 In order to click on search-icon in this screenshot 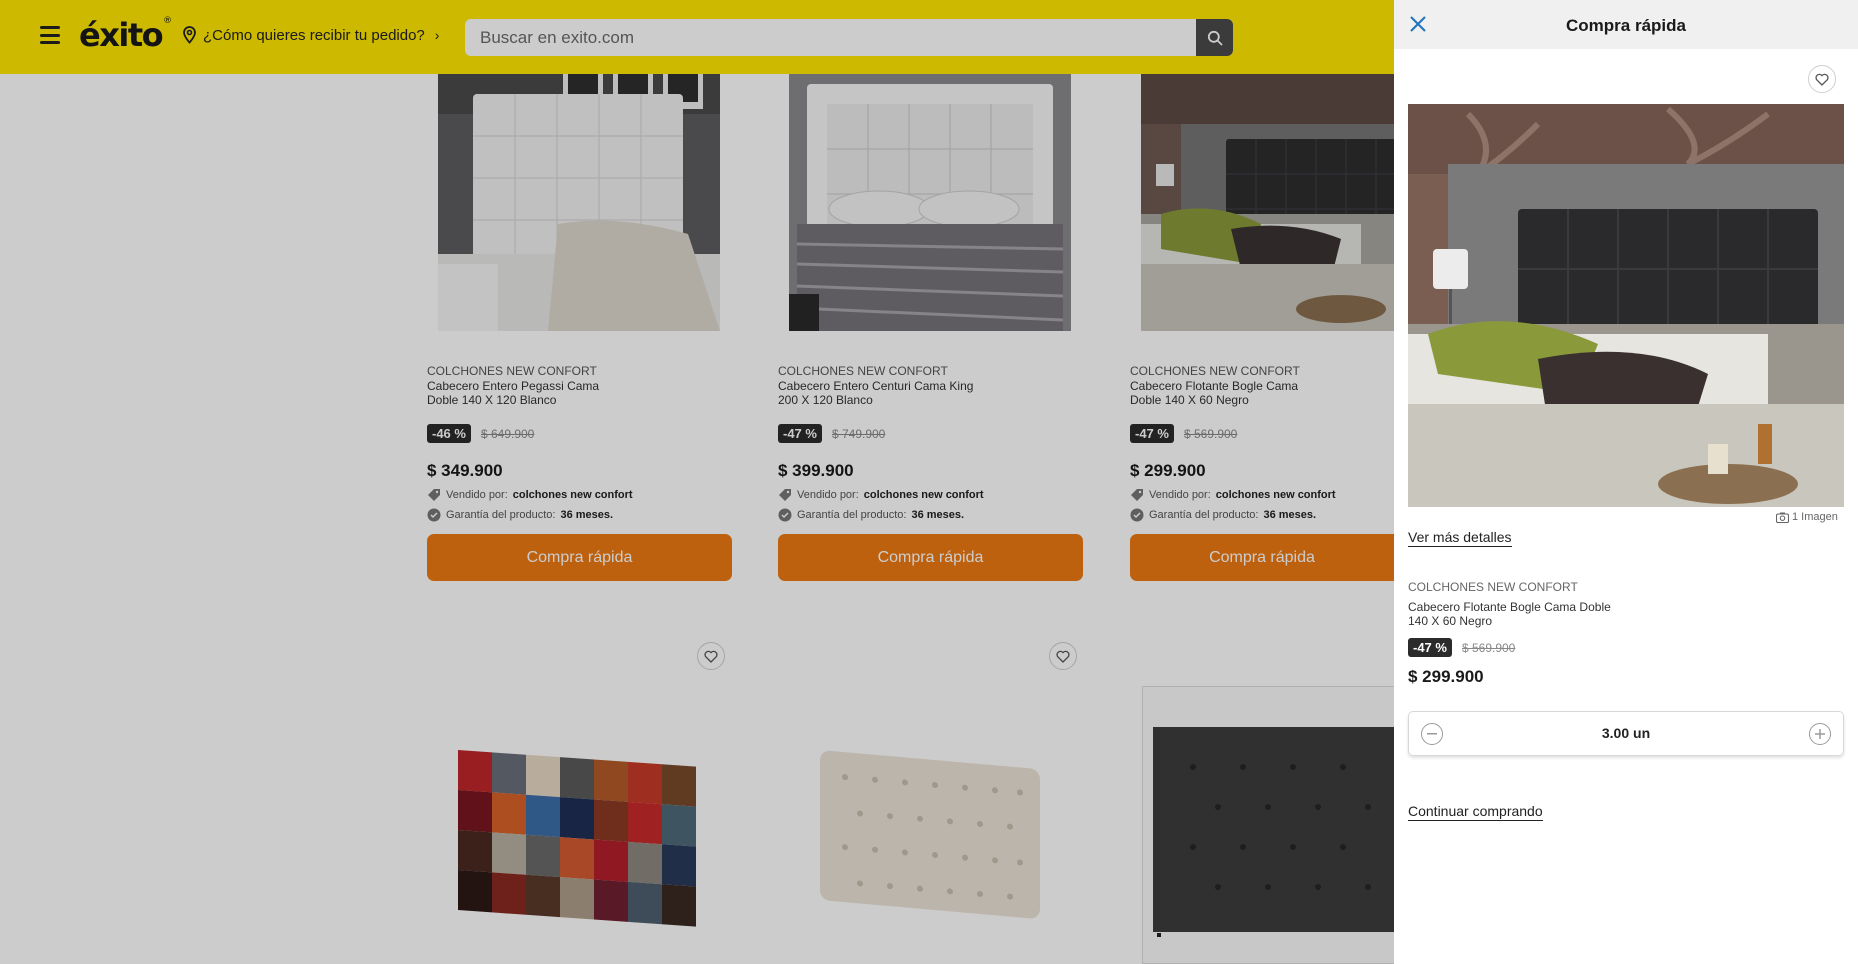, I will do `click(1214, 37)`.